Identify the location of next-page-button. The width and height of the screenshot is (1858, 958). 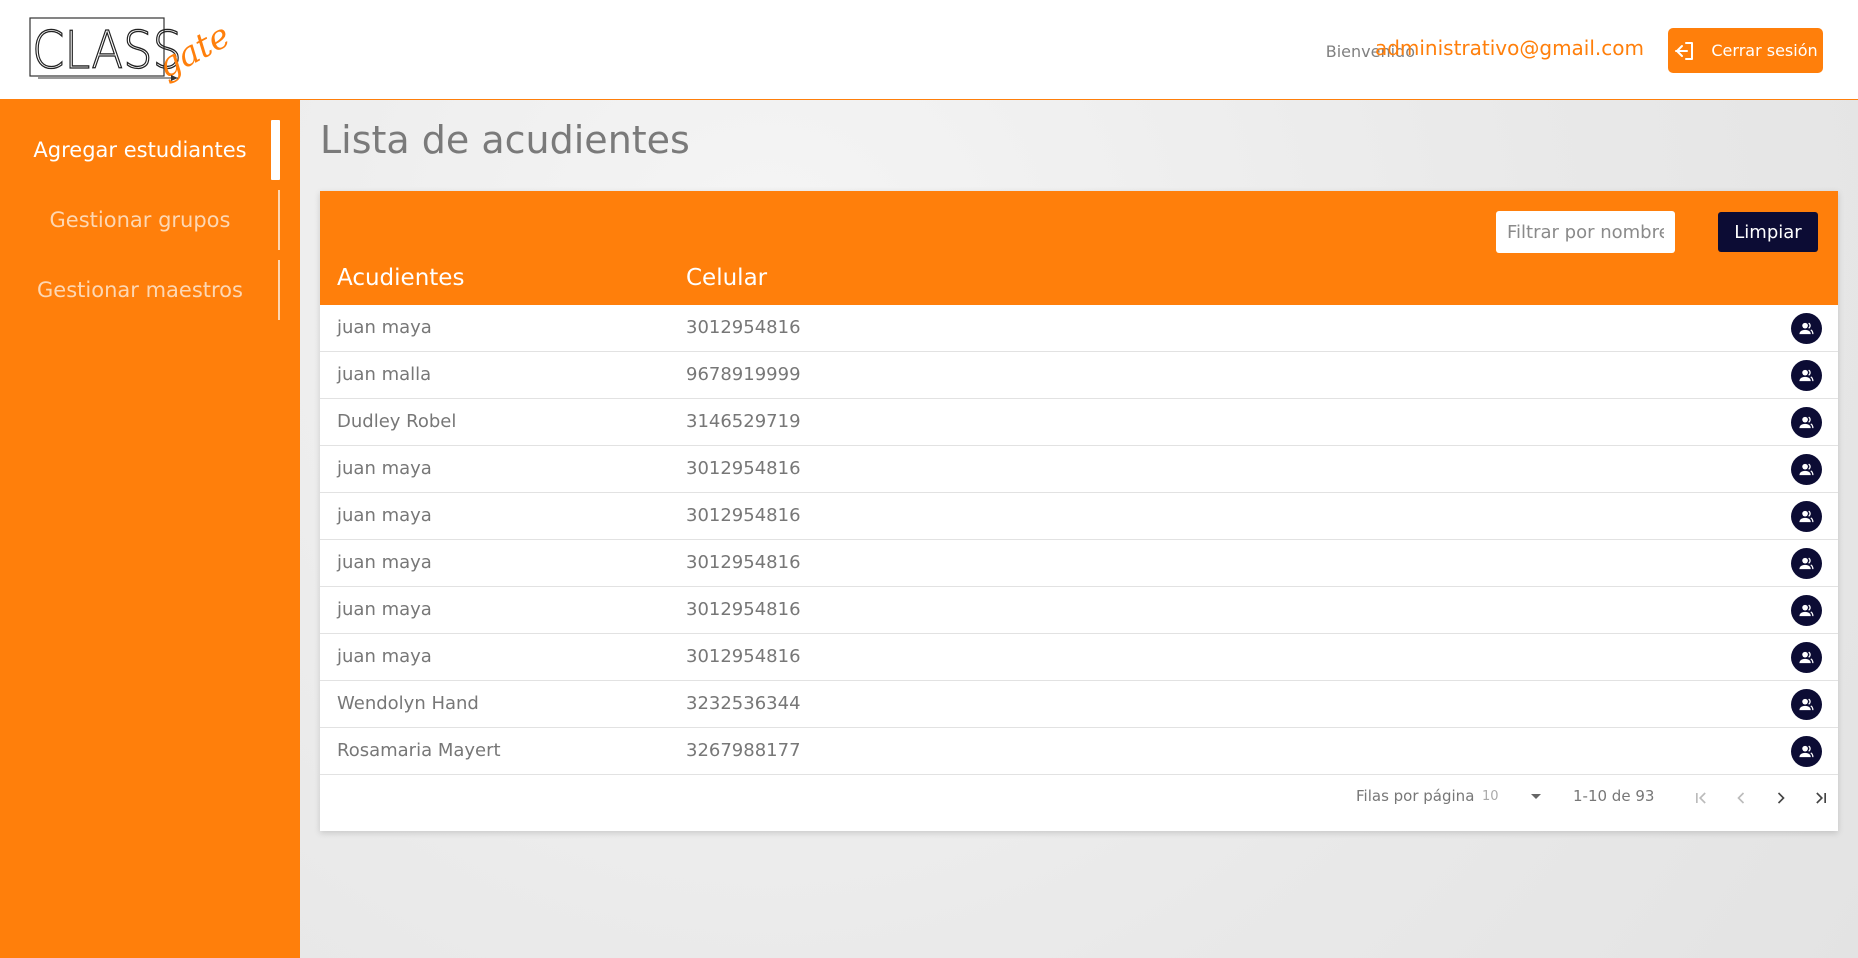
(1781, 798).